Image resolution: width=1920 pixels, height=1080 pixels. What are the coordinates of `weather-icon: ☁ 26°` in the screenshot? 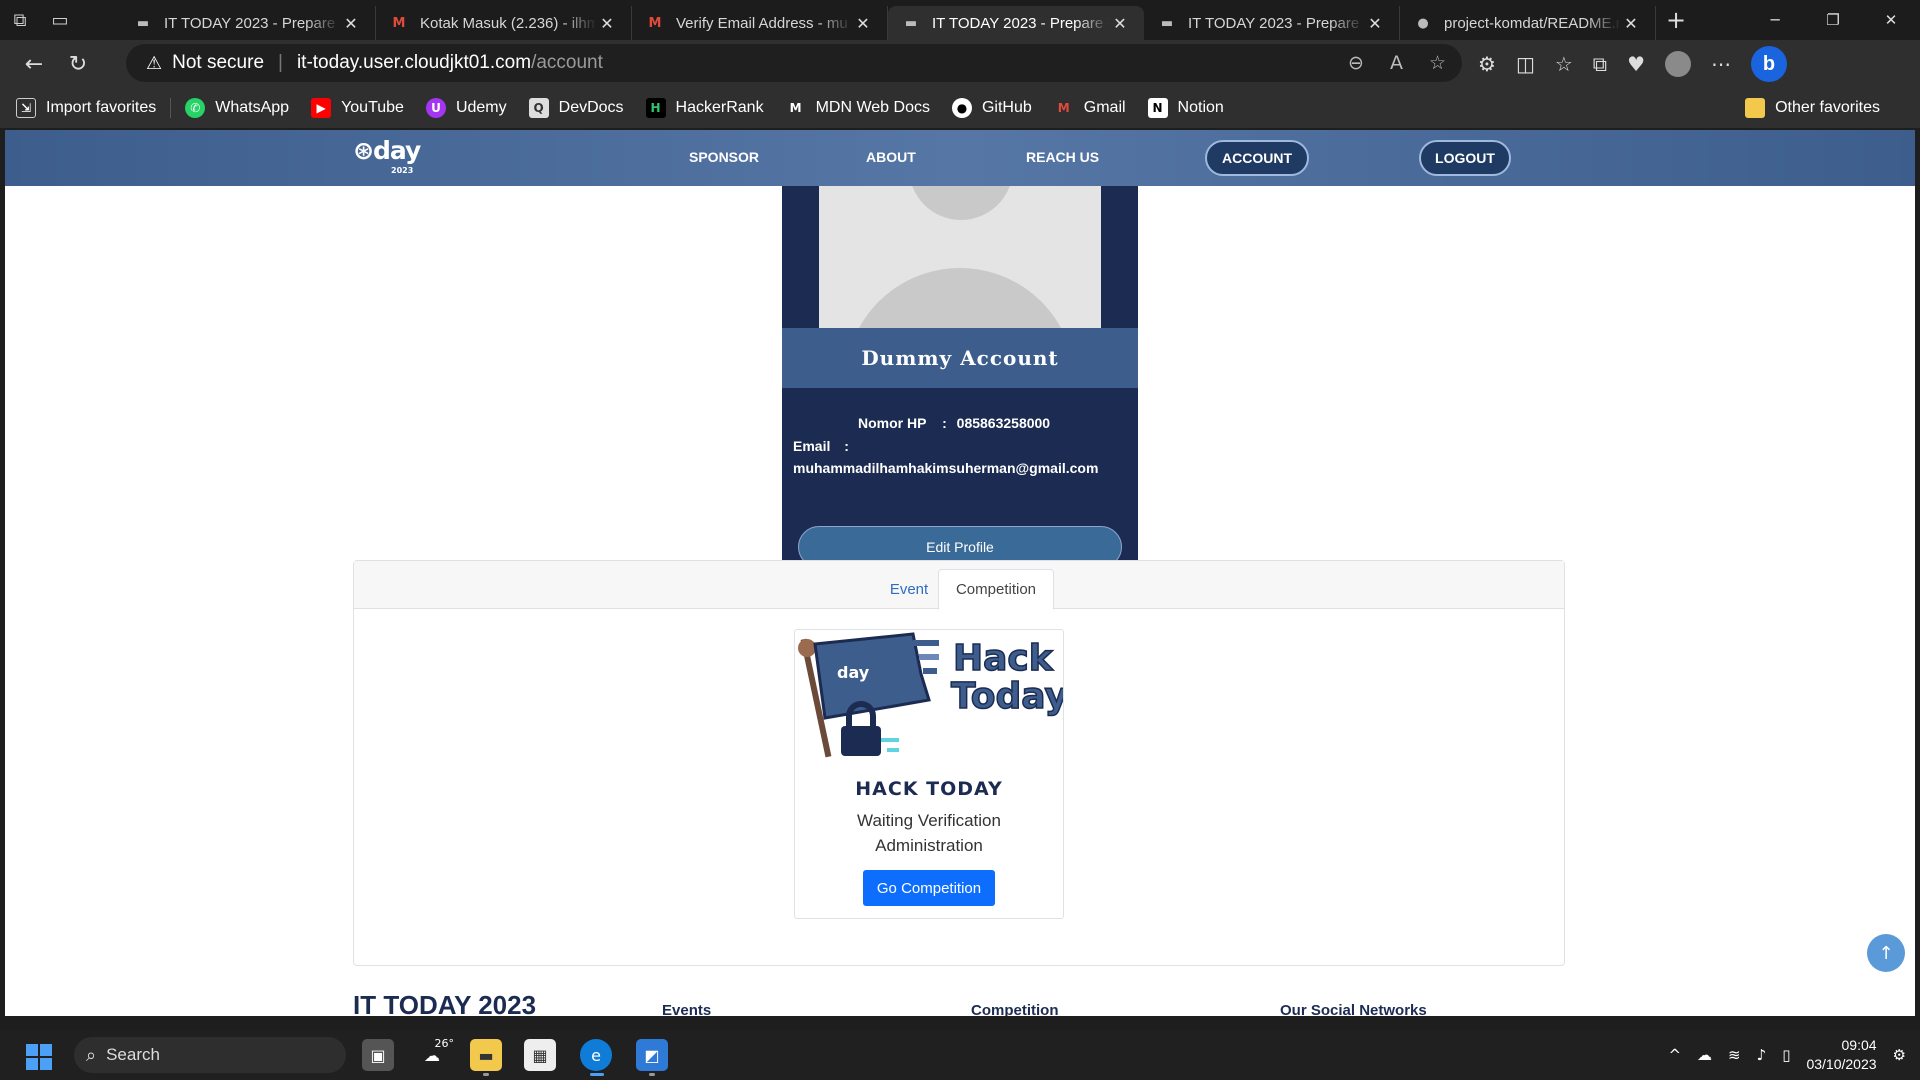 It's located at (435, 1054).